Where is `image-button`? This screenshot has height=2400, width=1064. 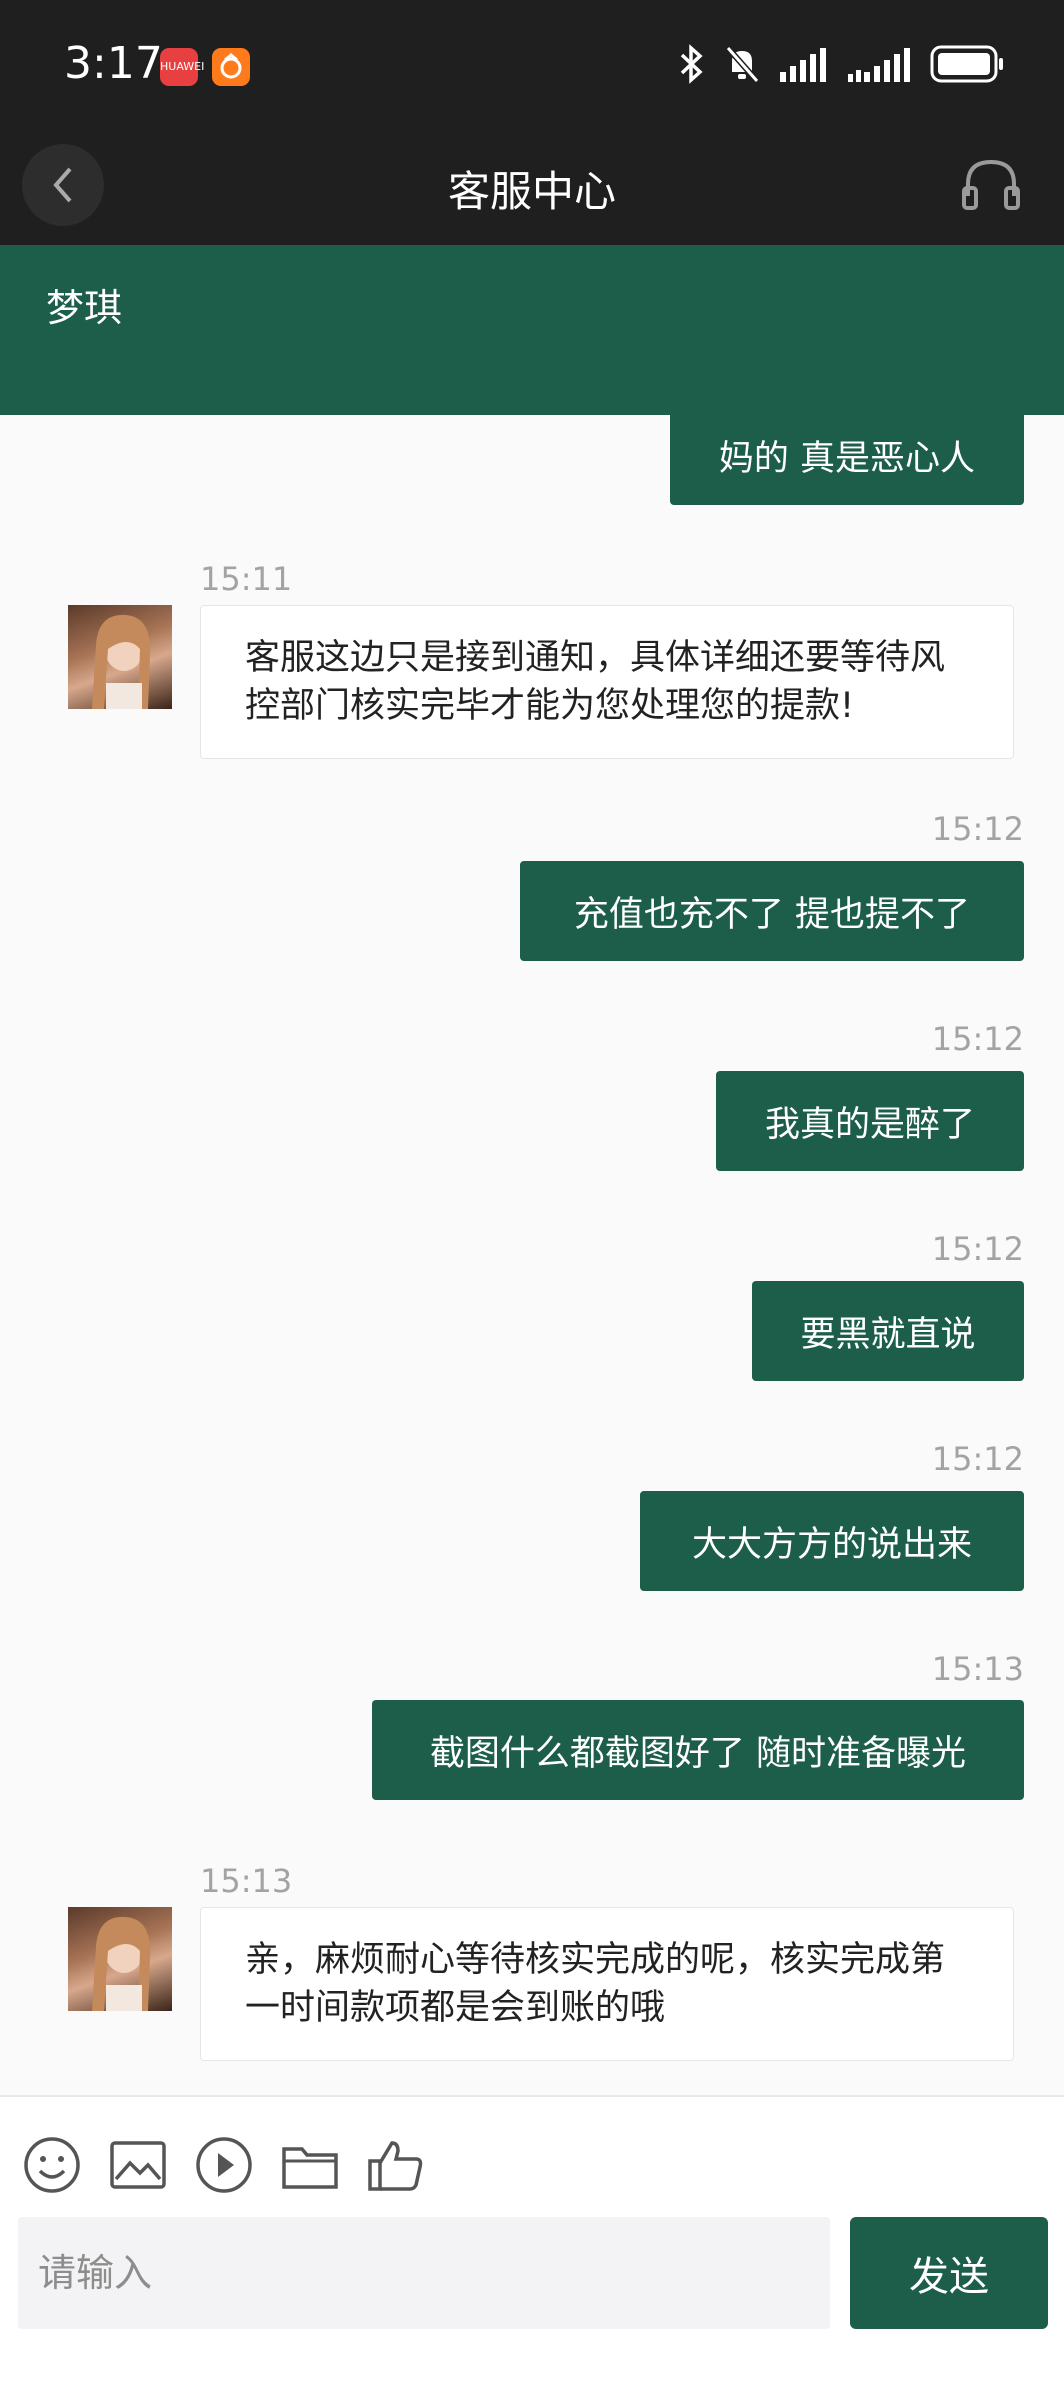
image-button is located at coordinates (138, 2165).